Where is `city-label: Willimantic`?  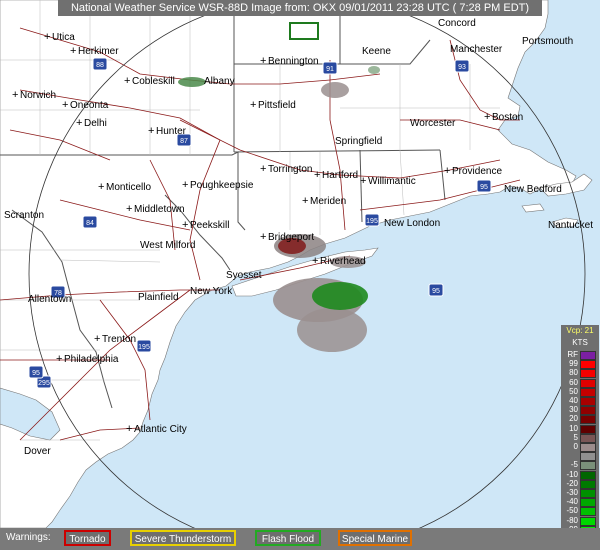 city-label: Willimantic is located at coordinates (392, 181).